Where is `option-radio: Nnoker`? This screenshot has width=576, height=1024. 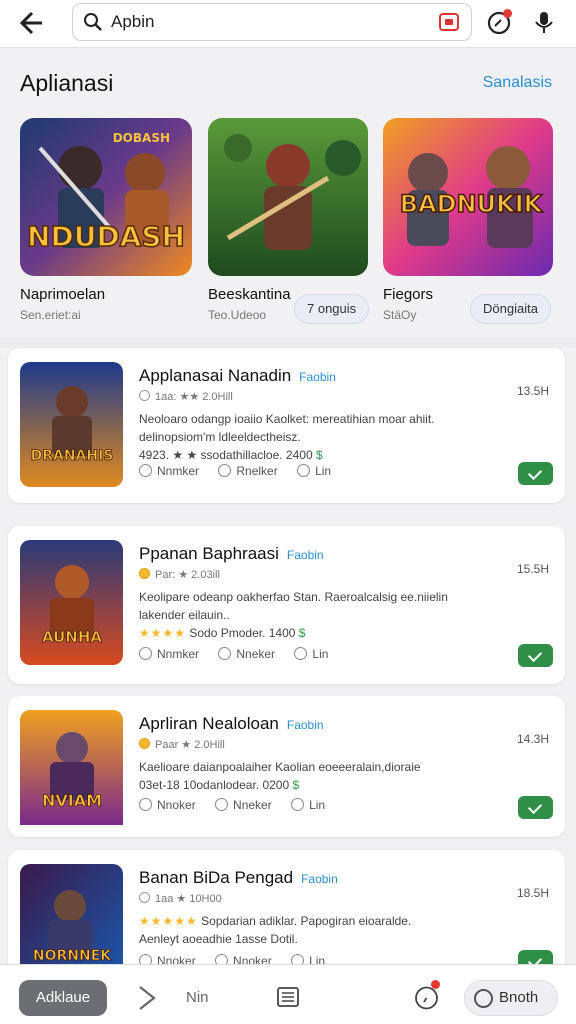 option-radio: Nnoker is located at coordinates (167, 805).